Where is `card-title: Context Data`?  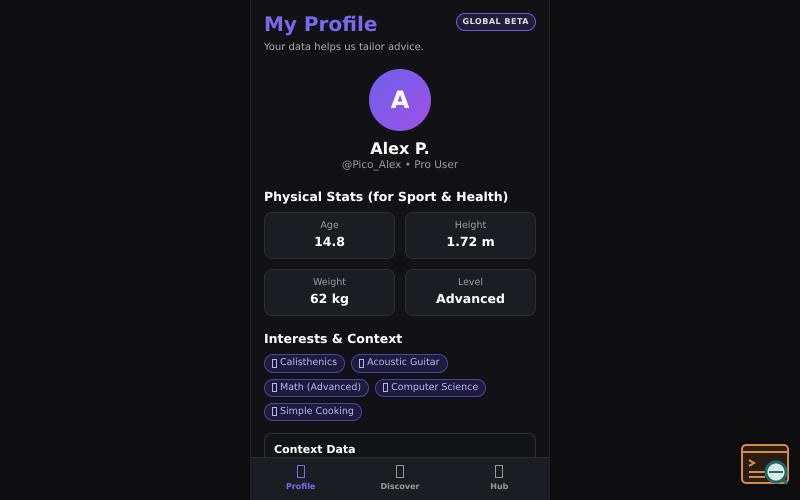
card-title: Context Data is located at coordinates (315, 450).